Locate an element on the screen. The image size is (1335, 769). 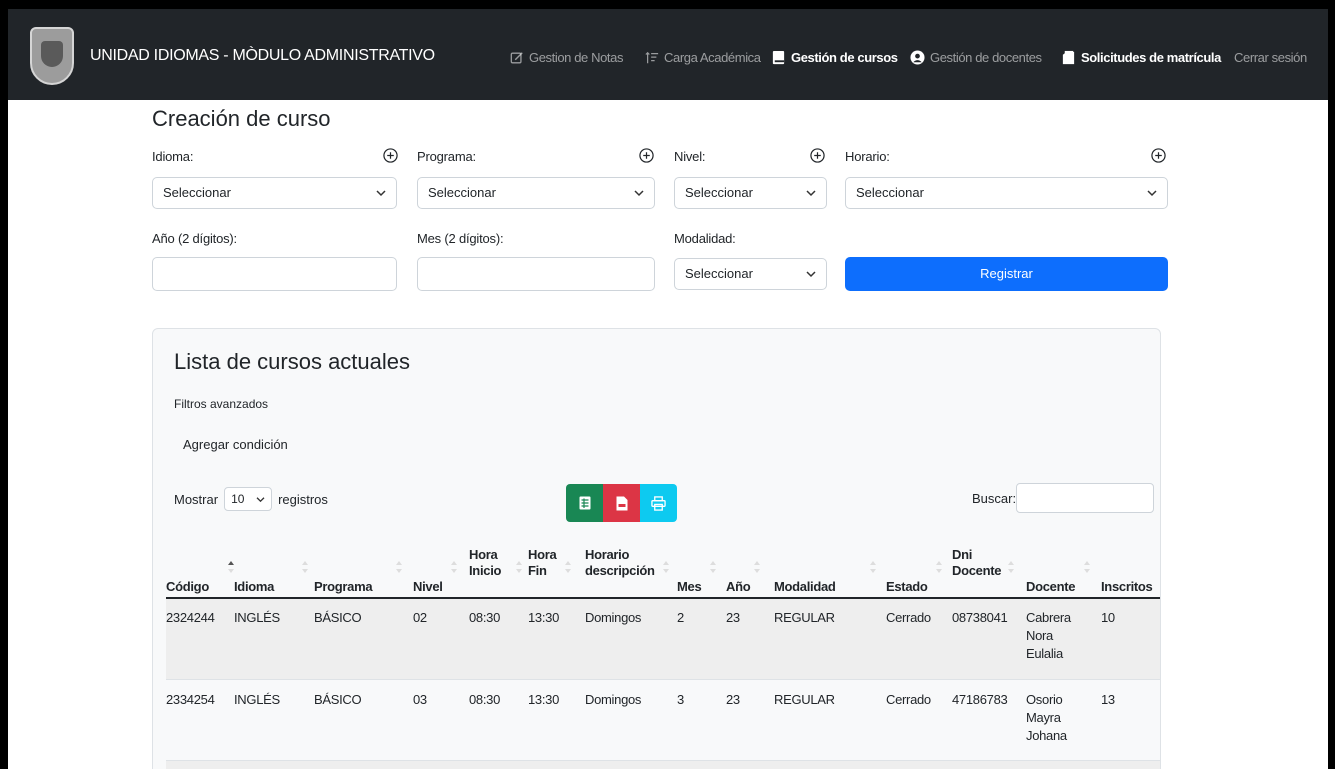
brand-title: UNIDAD IDIOMAS - MÒDULO ADMINISTRATIVO is located at coordinates (262, 56).